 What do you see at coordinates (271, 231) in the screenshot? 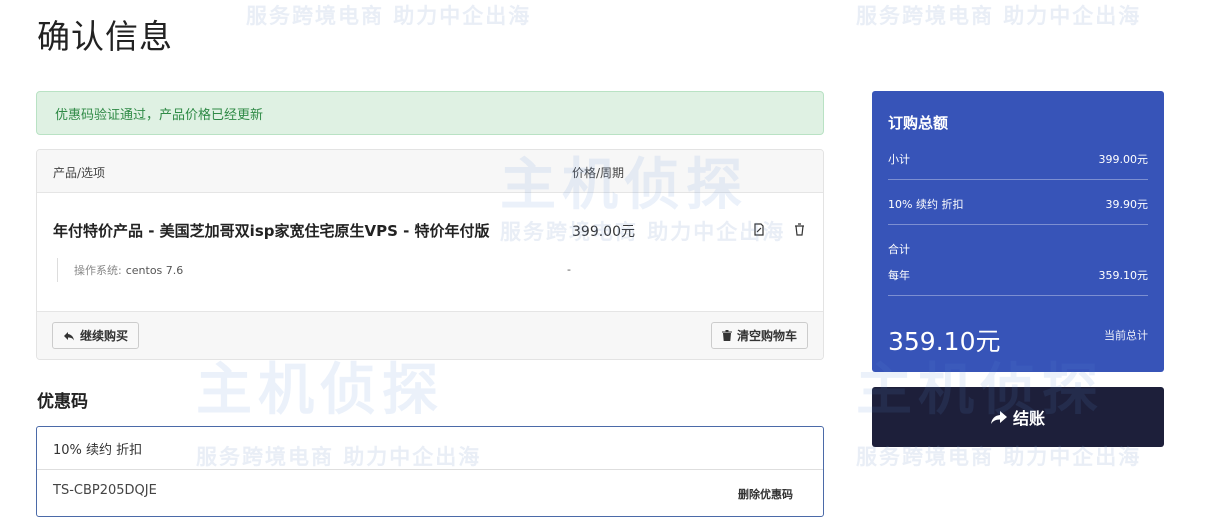
I see `product-name: 年付特价产品 - 美国芝加哥双isp家宽住宅原生VPS - 特价年付版` at bounding box center [271, 231].